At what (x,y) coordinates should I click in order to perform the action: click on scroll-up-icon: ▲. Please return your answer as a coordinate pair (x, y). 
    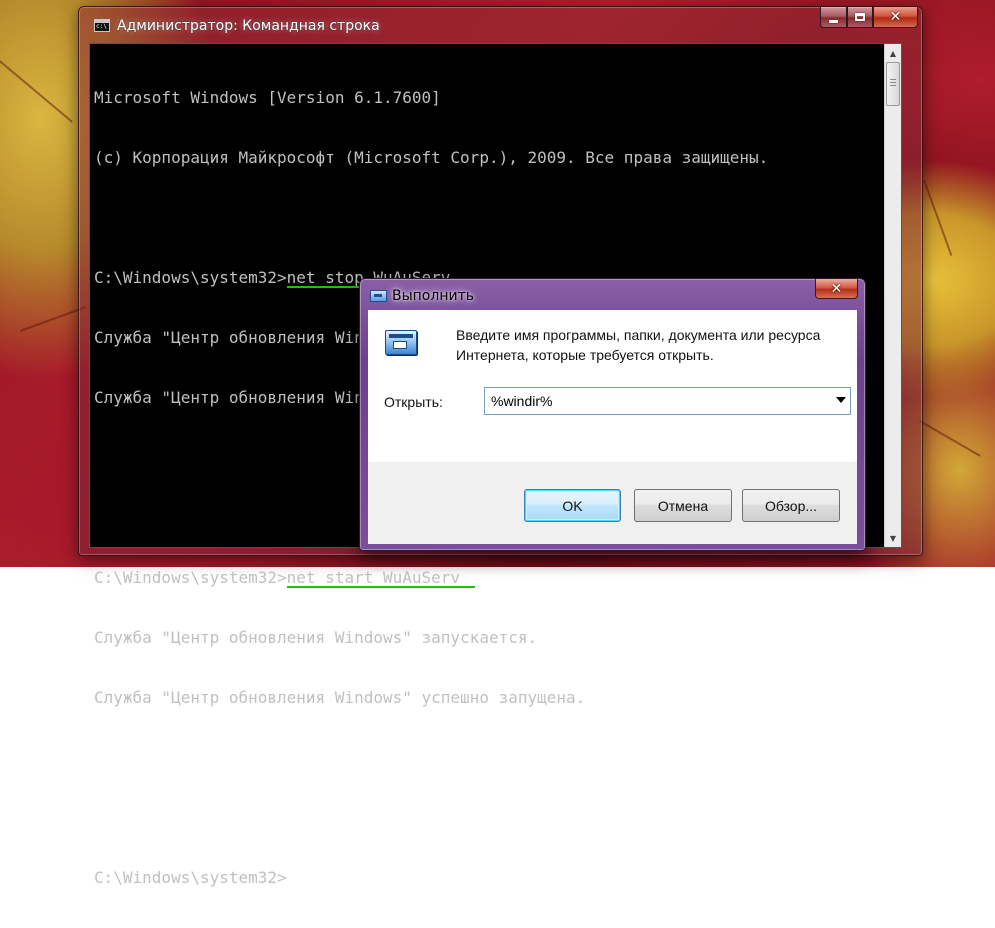
    Looking at the image, I should click on (893, 53).